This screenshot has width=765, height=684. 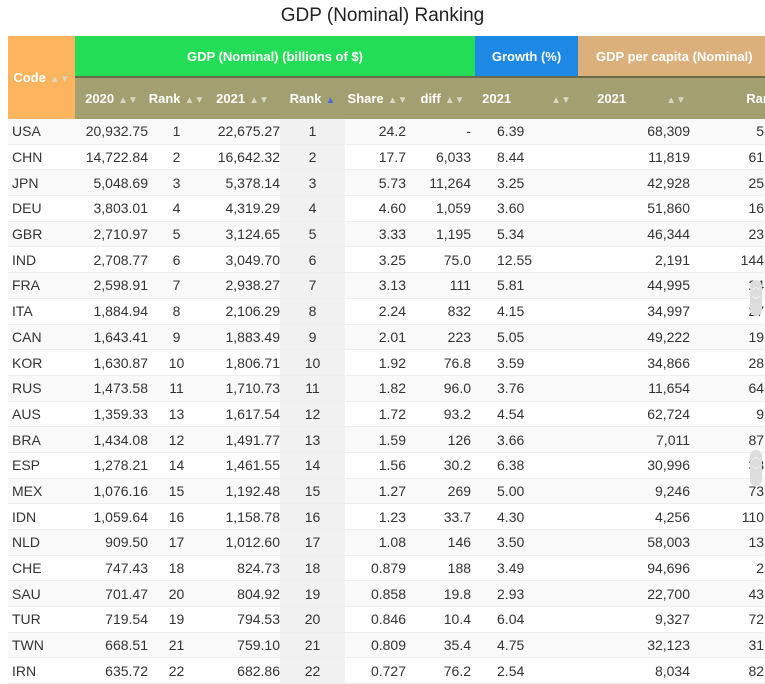 What do you see at coordinates (377, 208) in the screenshot?
I see `table-cell: 4.60` at bounding box center [377, 208].